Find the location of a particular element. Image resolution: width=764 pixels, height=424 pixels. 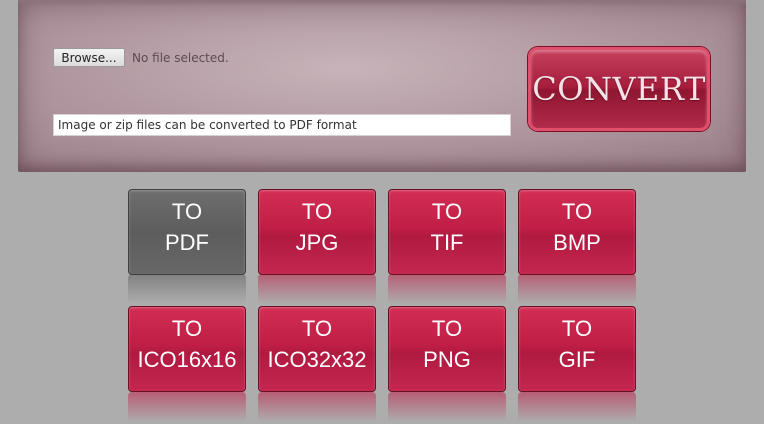

tile-target: BMP is located at coordinates (577, 242).